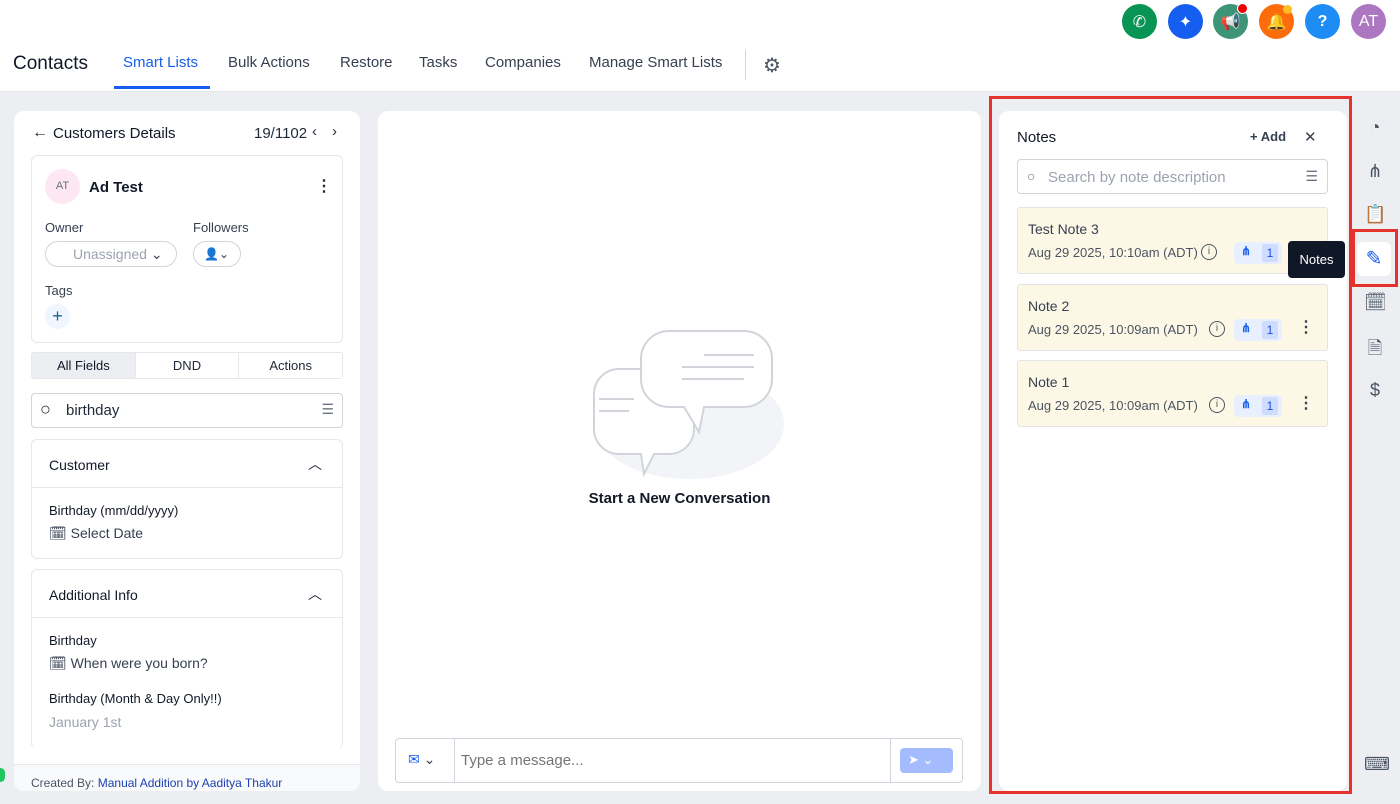  Describe the element at coordinates (79, 465) in the screenshot. I see `section-title: Customer` at that location.